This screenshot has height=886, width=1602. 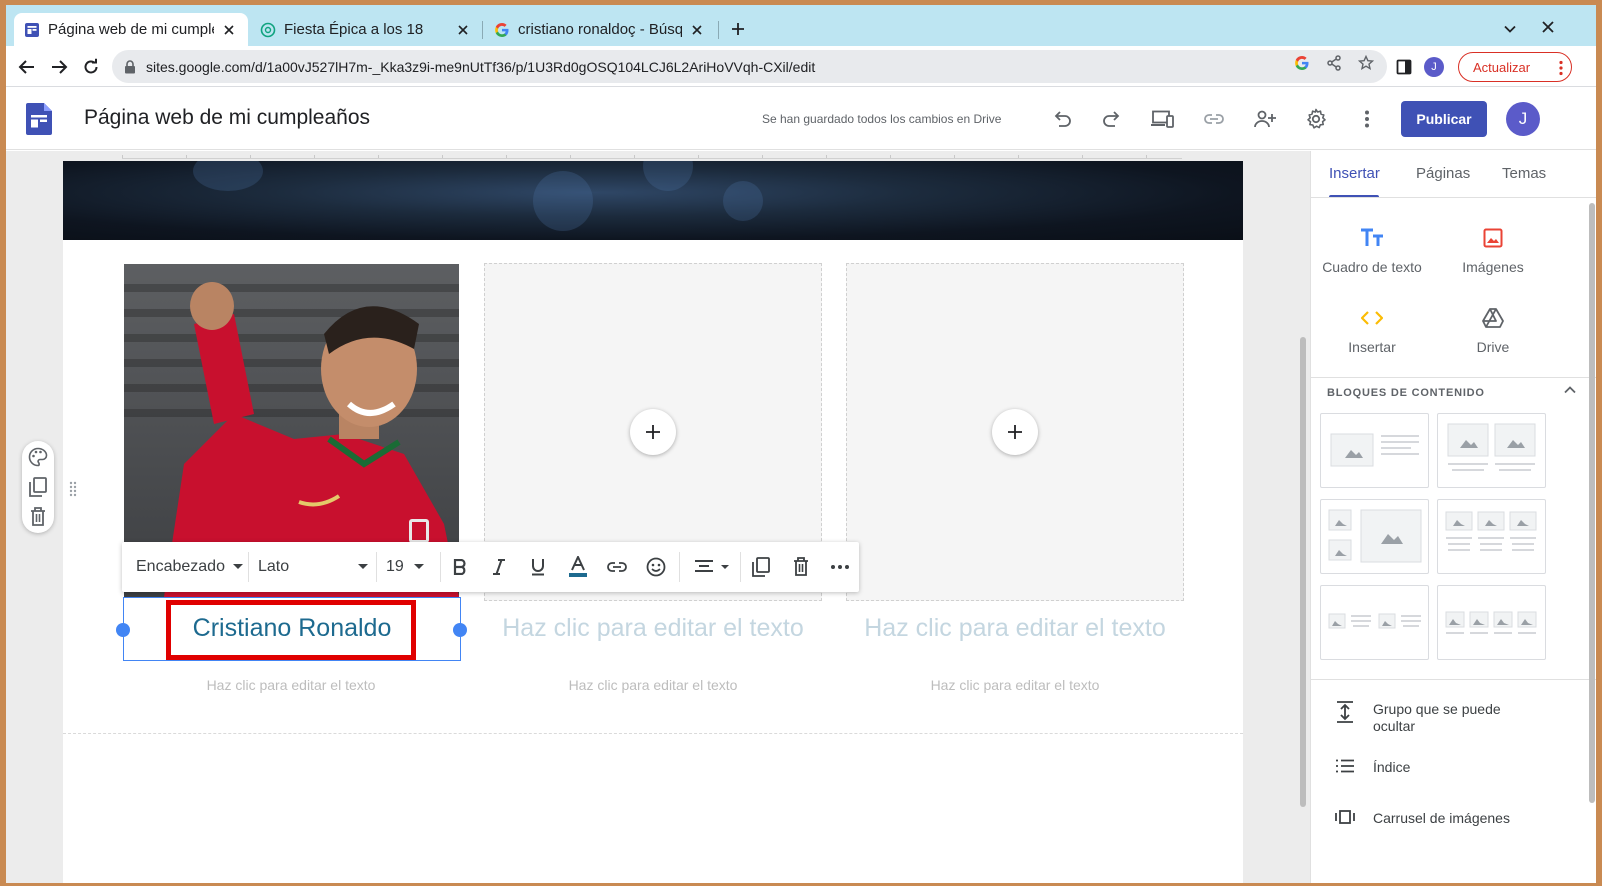 I want to click on more-vertical-icon, so click(x=1367, y=119).